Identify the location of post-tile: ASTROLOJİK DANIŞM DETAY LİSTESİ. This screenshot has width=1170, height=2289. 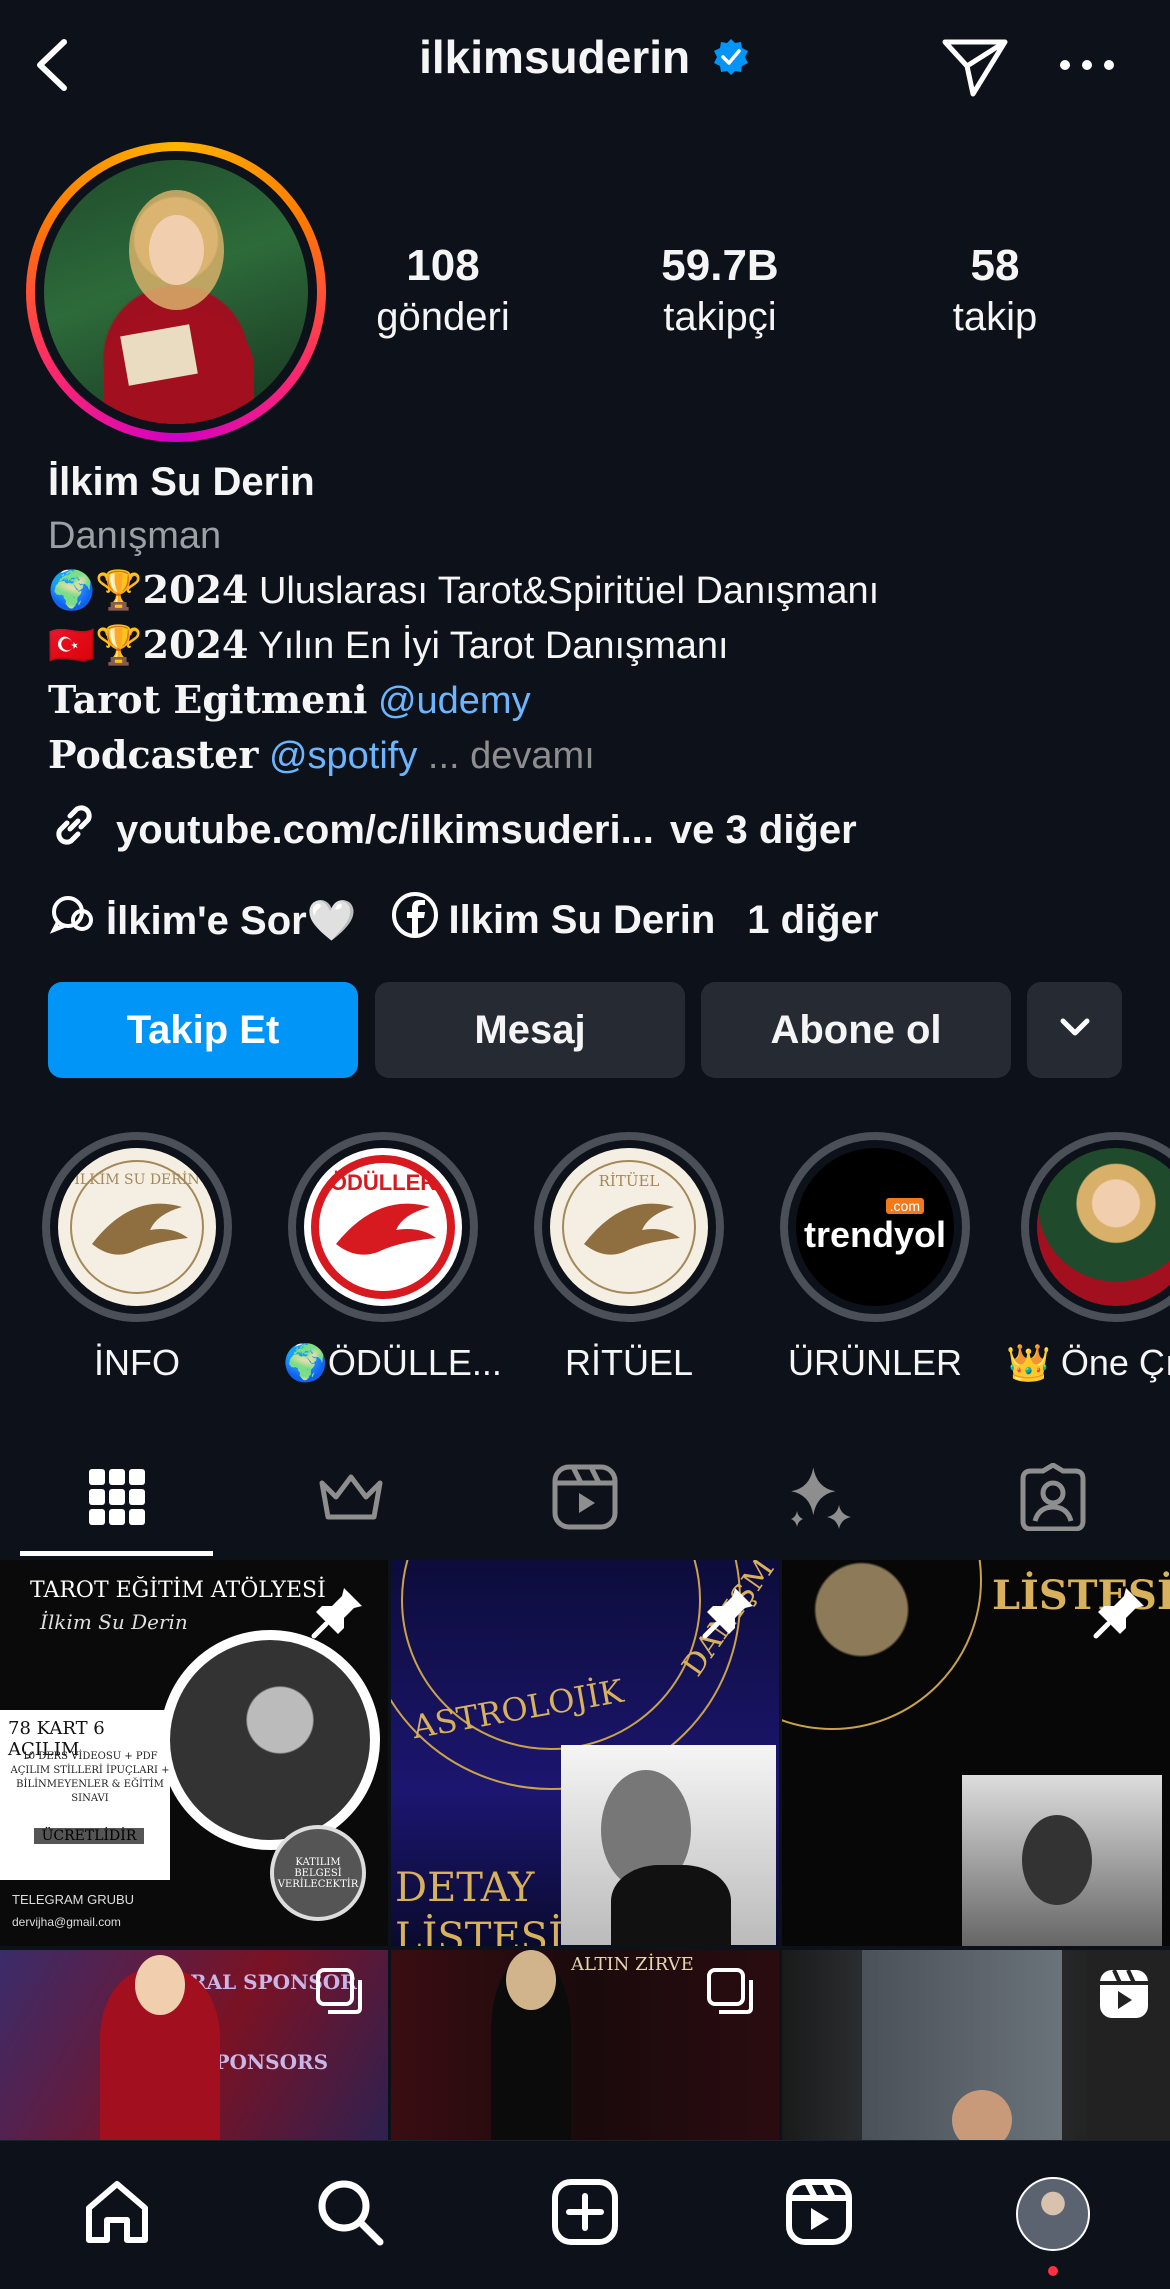
(585, 1753).